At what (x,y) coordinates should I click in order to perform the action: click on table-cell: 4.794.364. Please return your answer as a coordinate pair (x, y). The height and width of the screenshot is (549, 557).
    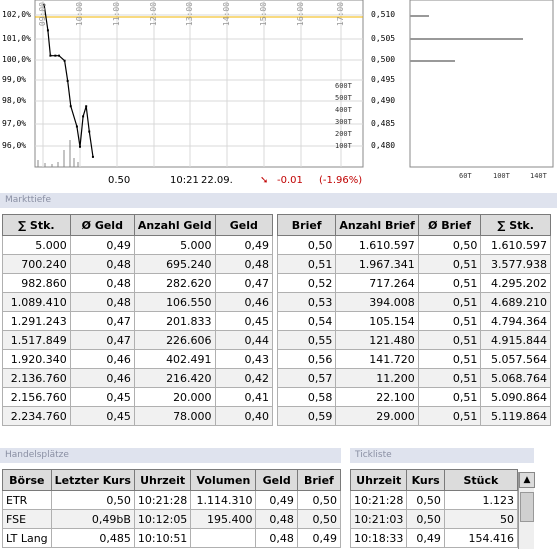
    Looking at the image, I should click on (515, 321).